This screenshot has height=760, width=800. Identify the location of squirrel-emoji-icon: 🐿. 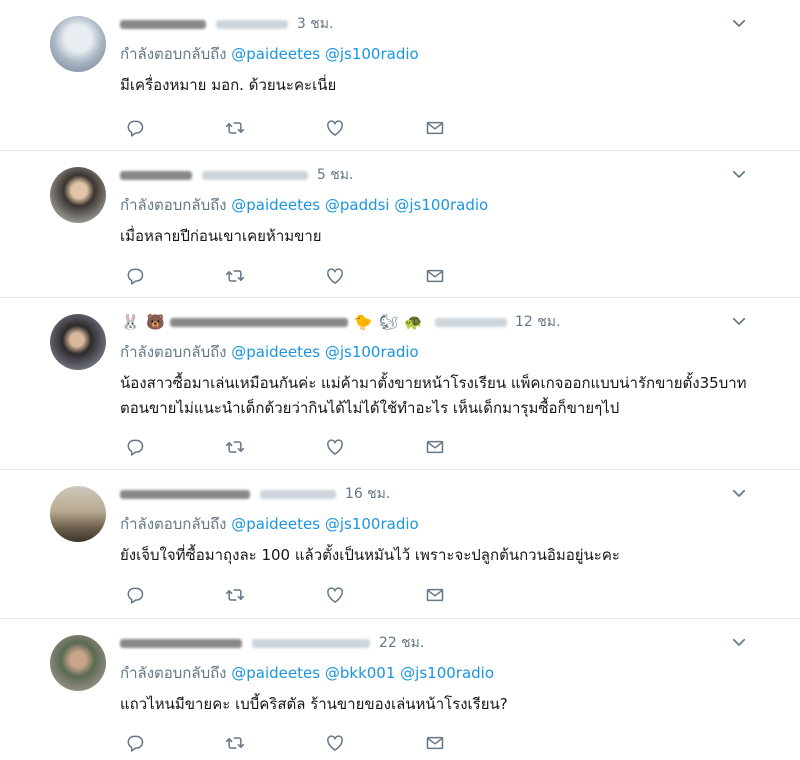
(388, 322).